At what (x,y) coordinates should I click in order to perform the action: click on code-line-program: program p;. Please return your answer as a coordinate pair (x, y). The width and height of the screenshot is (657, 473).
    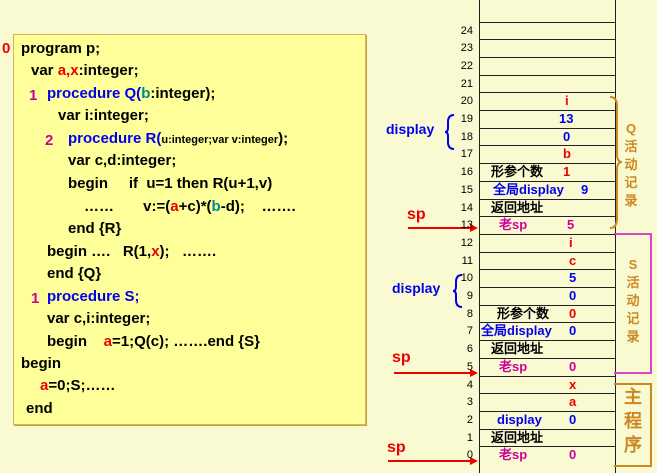
    Looking at the image, I should click on (61, 48).